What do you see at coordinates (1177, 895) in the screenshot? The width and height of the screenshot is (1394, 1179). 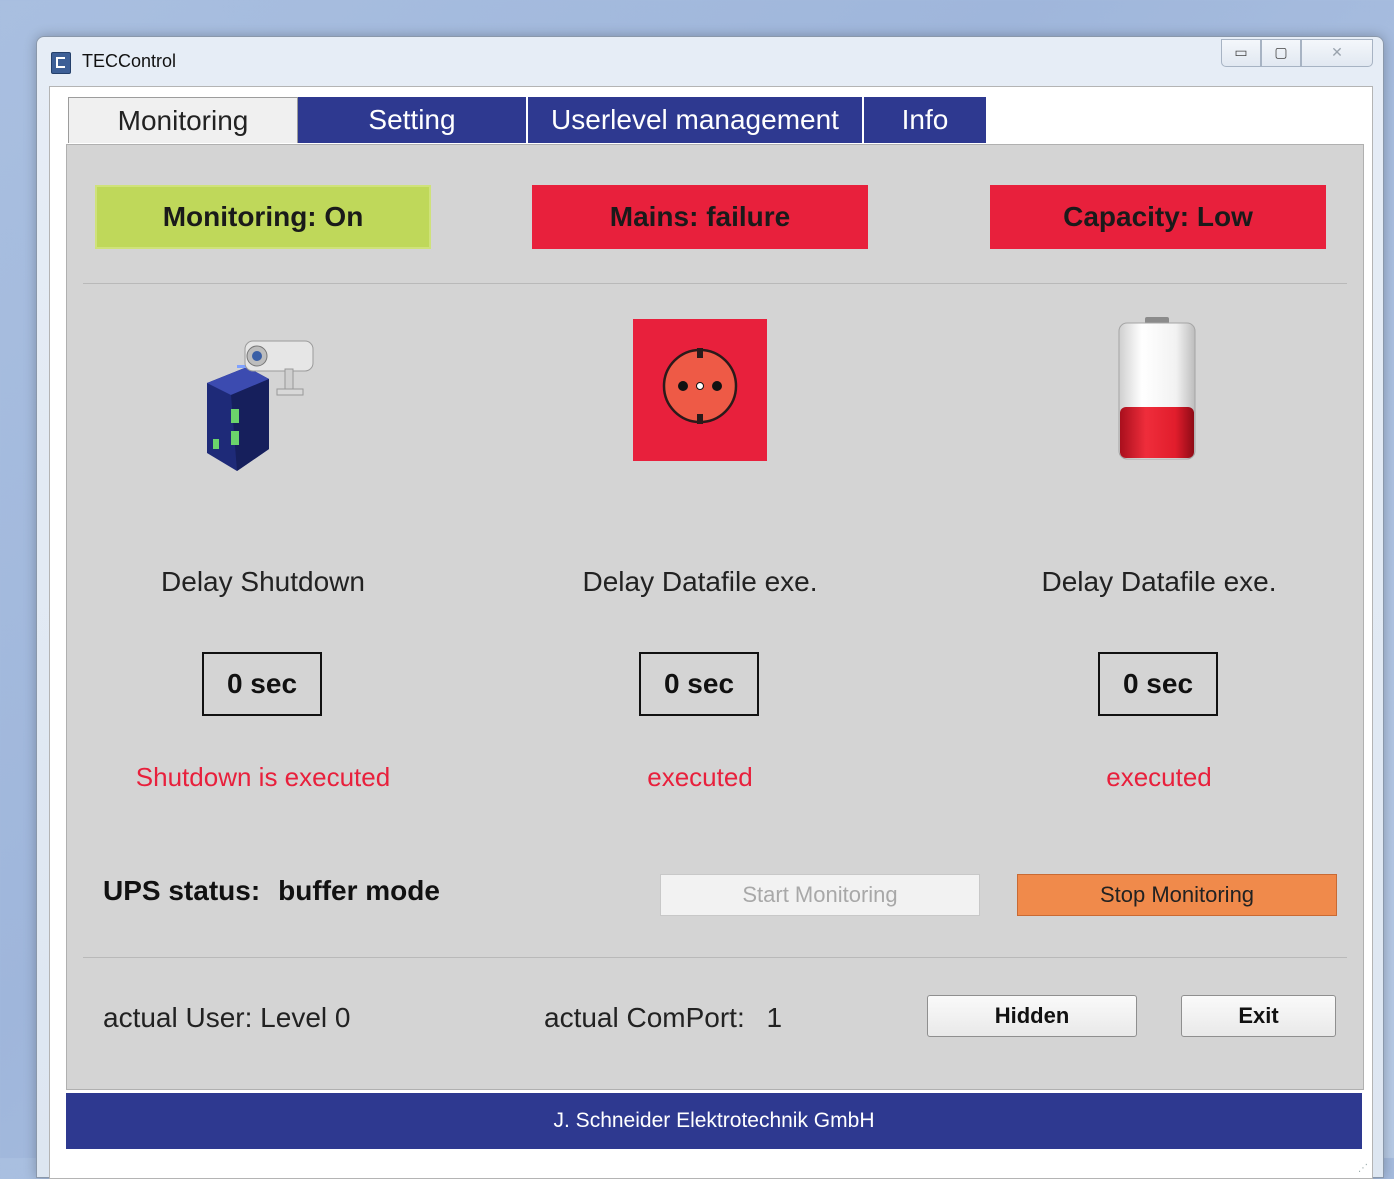 I see `stop-monitoring-button: Stop Monitoring` at bounding box center [1177, 895].